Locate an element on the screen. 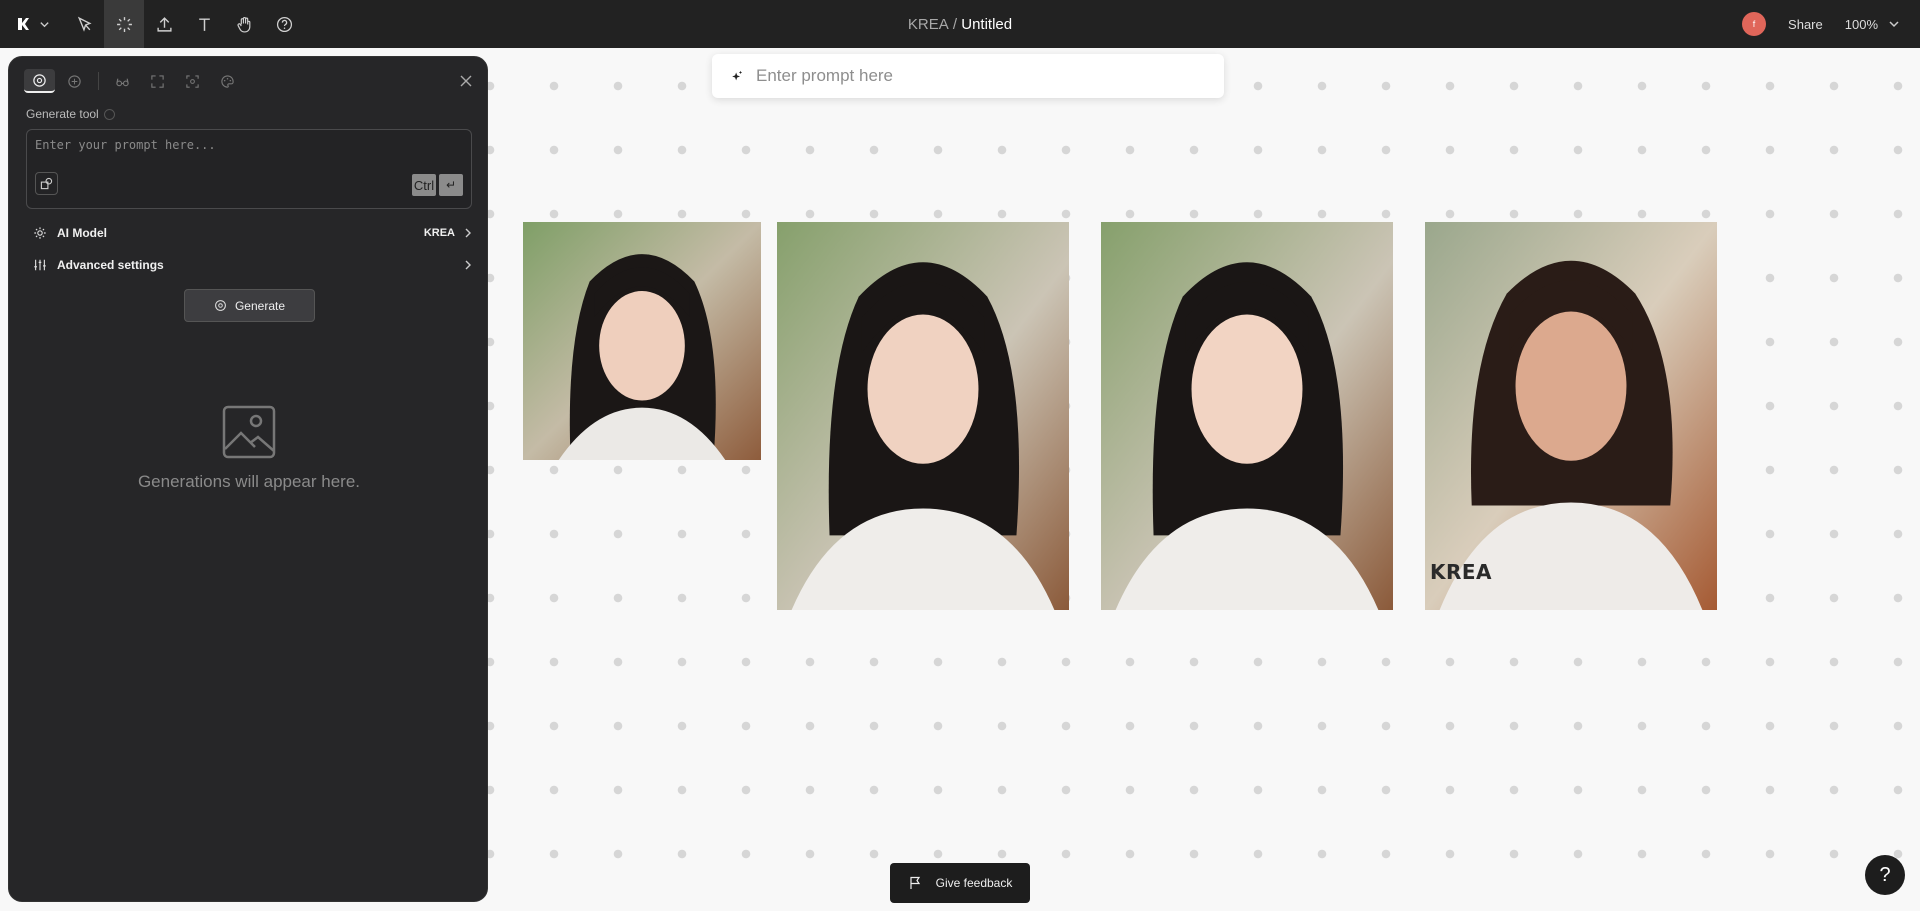  top-bar: KREA / Untitled f Share 100% is located at coordinates (960, 24).